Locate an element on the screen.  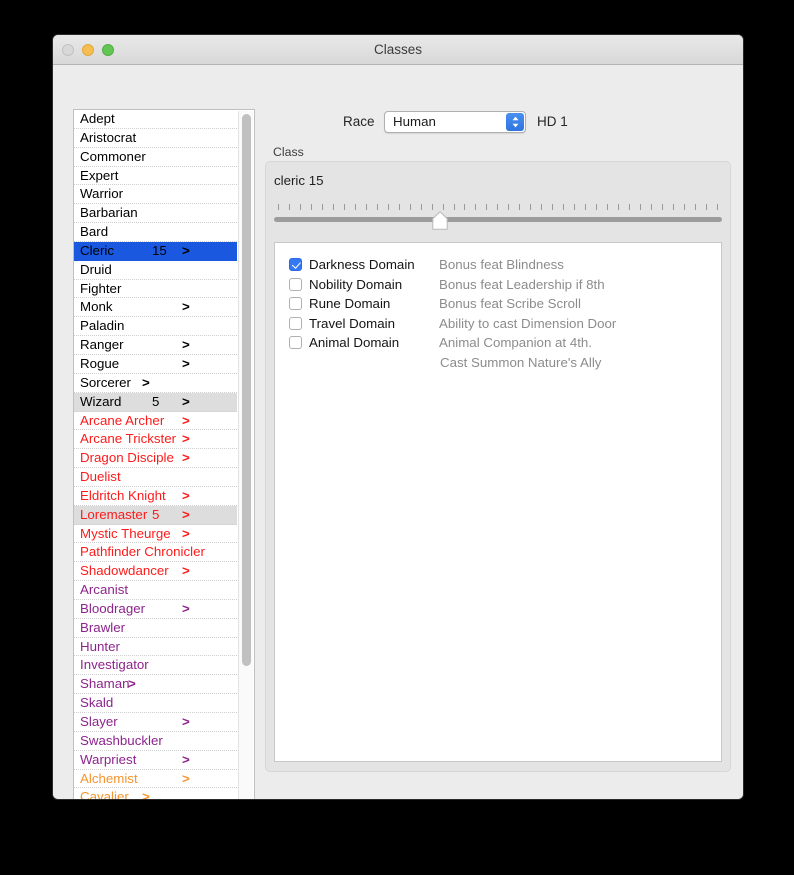
class-list-item: Mystic Theurge > is located at coordinates (155, 534).